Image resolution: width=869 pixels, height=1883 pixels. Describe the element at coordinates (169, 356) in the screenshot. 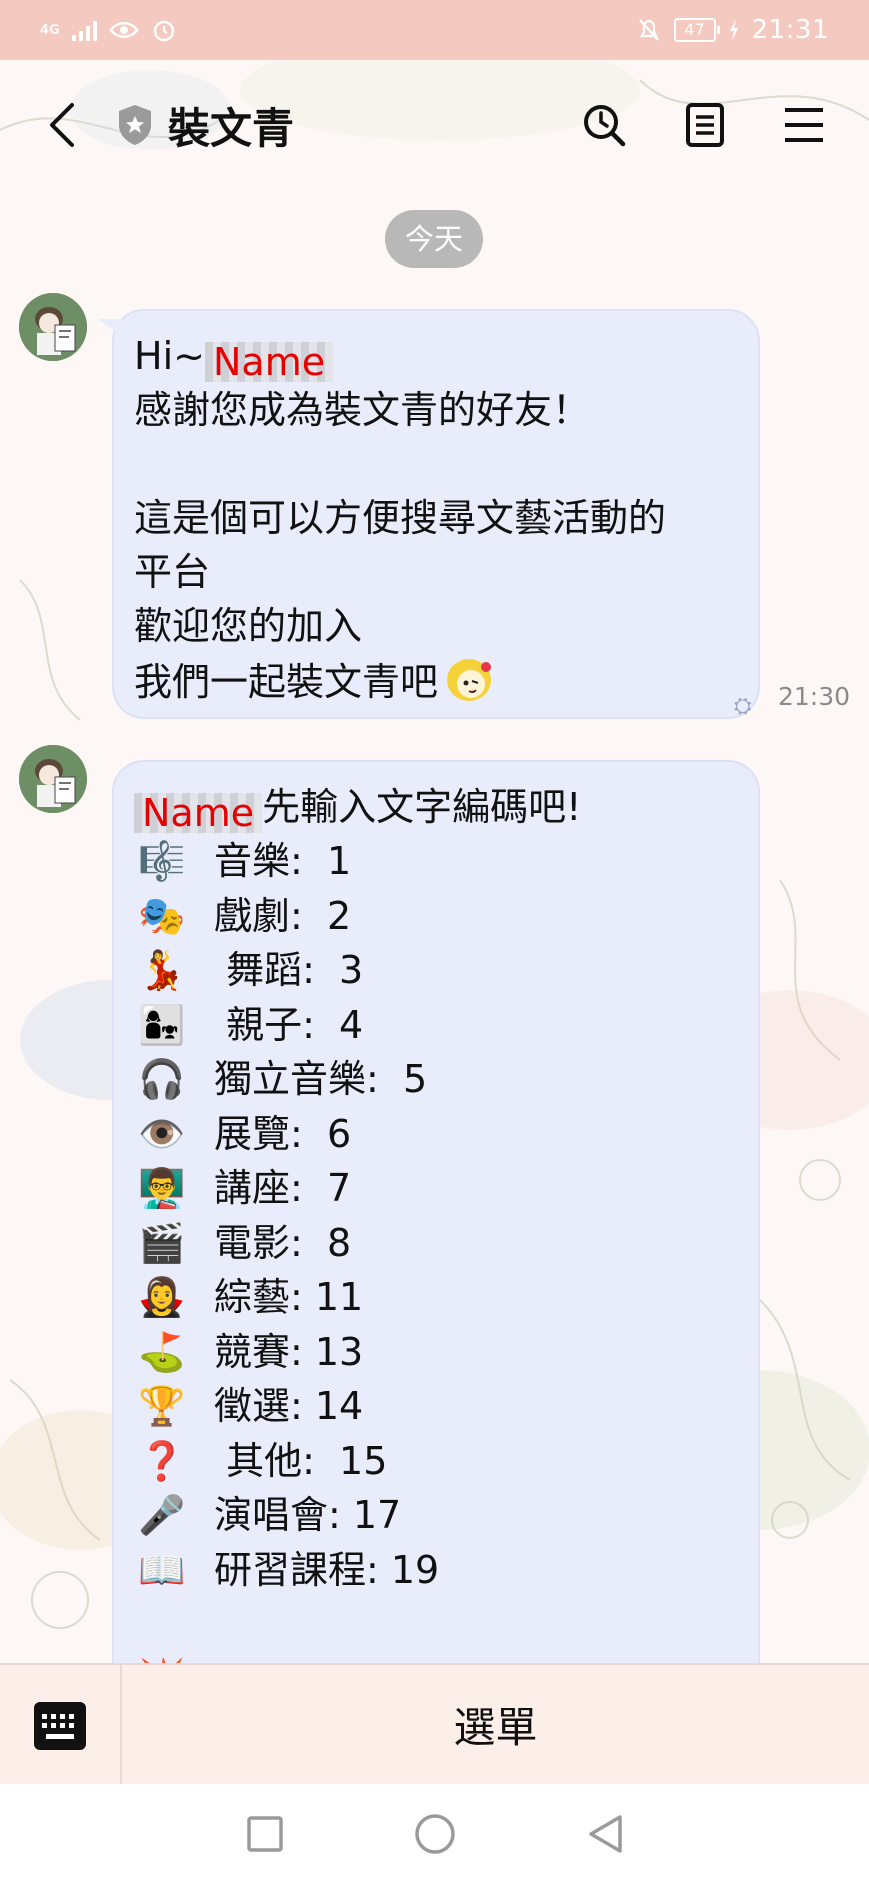

I see `greeting-text: Hi~` at that location.